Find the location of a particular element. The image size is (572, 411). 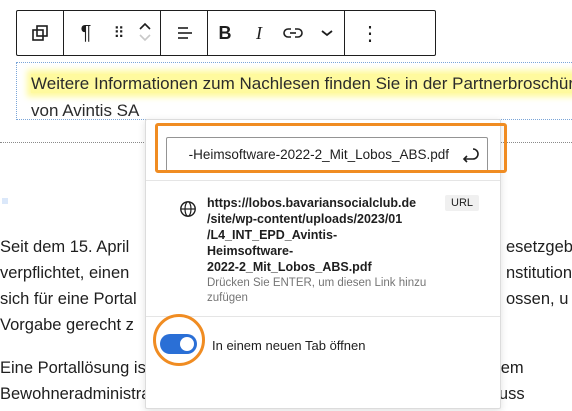

open-in-new-tab-label: In einem neuen Tab öffnen is located at coordinates (288, 345).